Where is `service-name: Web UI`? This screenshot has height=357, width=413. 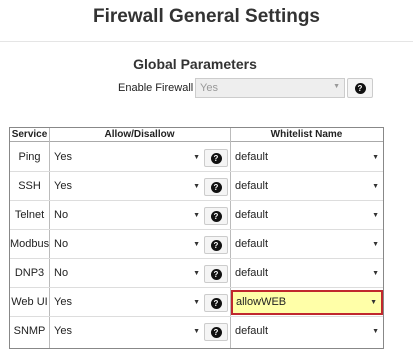 service-name: Web UI is located at coordinates (29, 302).